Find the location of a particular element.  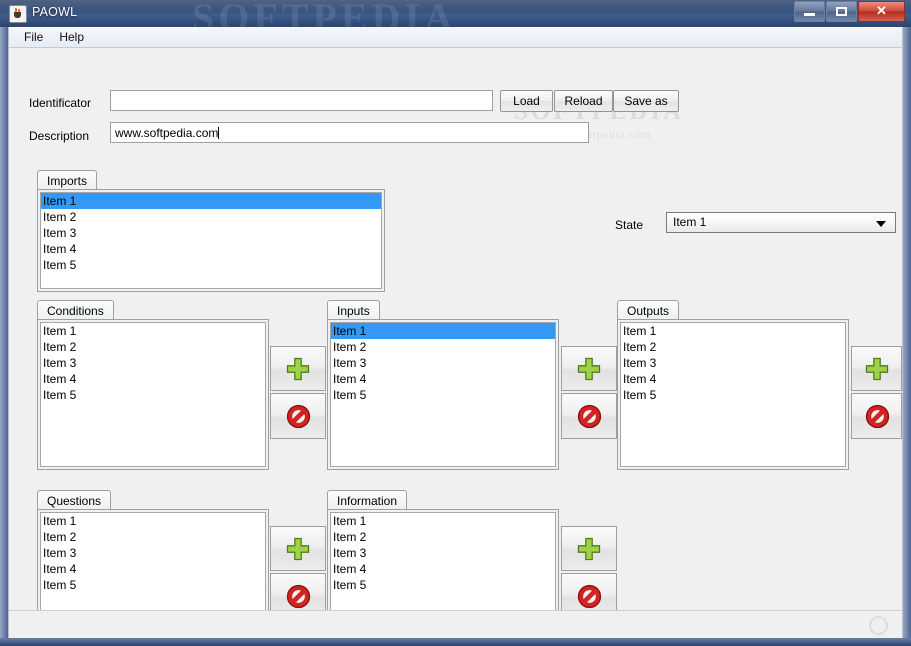

window-frame-bottom is located at coordinates (455, 642).